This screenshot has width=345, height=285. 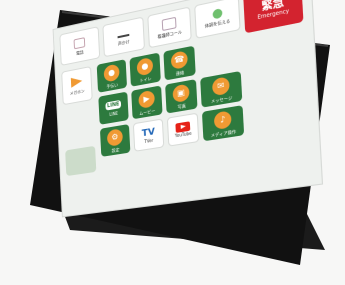 I want to click on line-tile: LINE LINE, so click(x=113, y=108).